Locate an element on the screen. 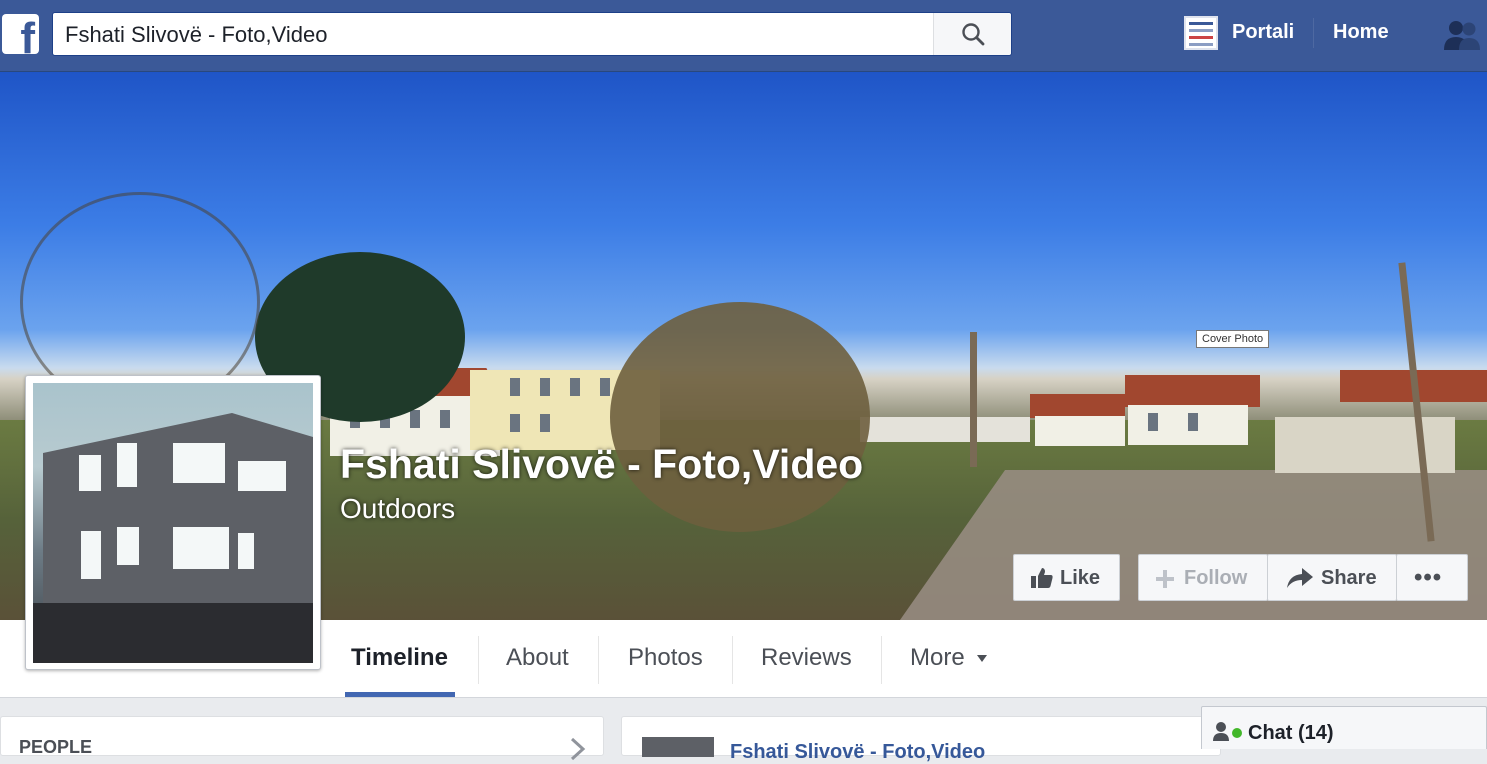 This screenshot has height=764, width=1487. low-buildings is located at coordinates (945, 429).